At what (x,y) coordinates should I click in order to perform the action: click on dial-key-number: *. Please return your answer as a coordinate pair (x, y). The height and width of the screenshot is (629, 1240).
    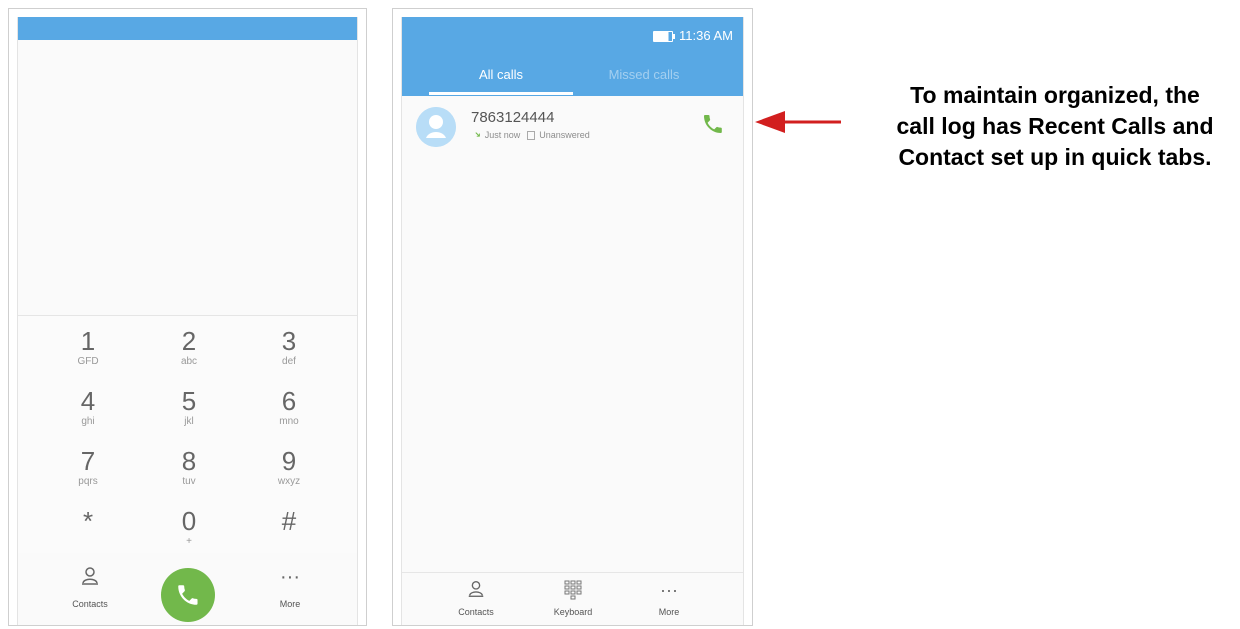
    Looking at the image, I should click on (88, 521).